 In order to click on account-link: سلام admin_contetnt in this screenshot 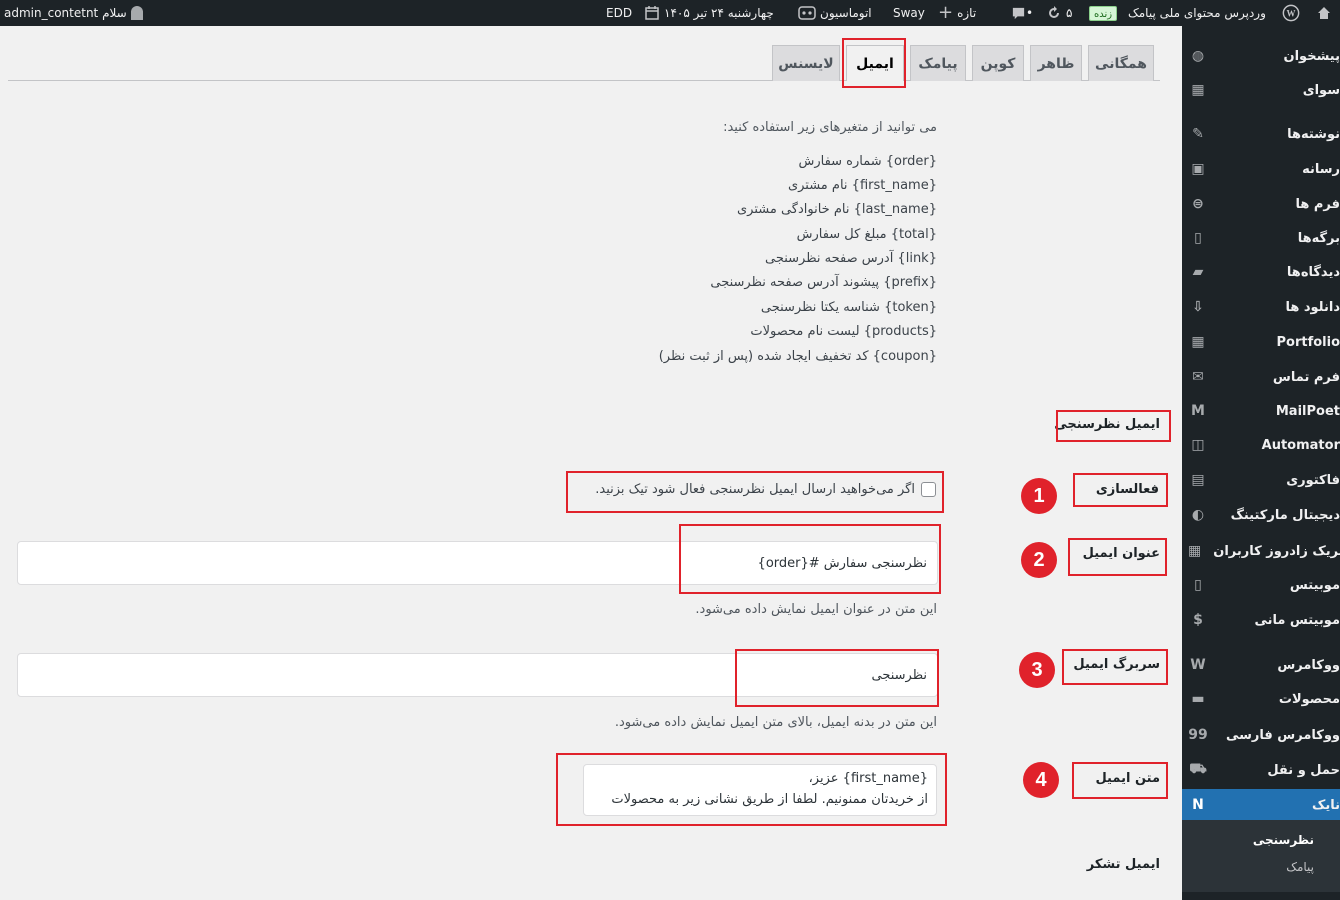, I will do `click(73, 13)`.